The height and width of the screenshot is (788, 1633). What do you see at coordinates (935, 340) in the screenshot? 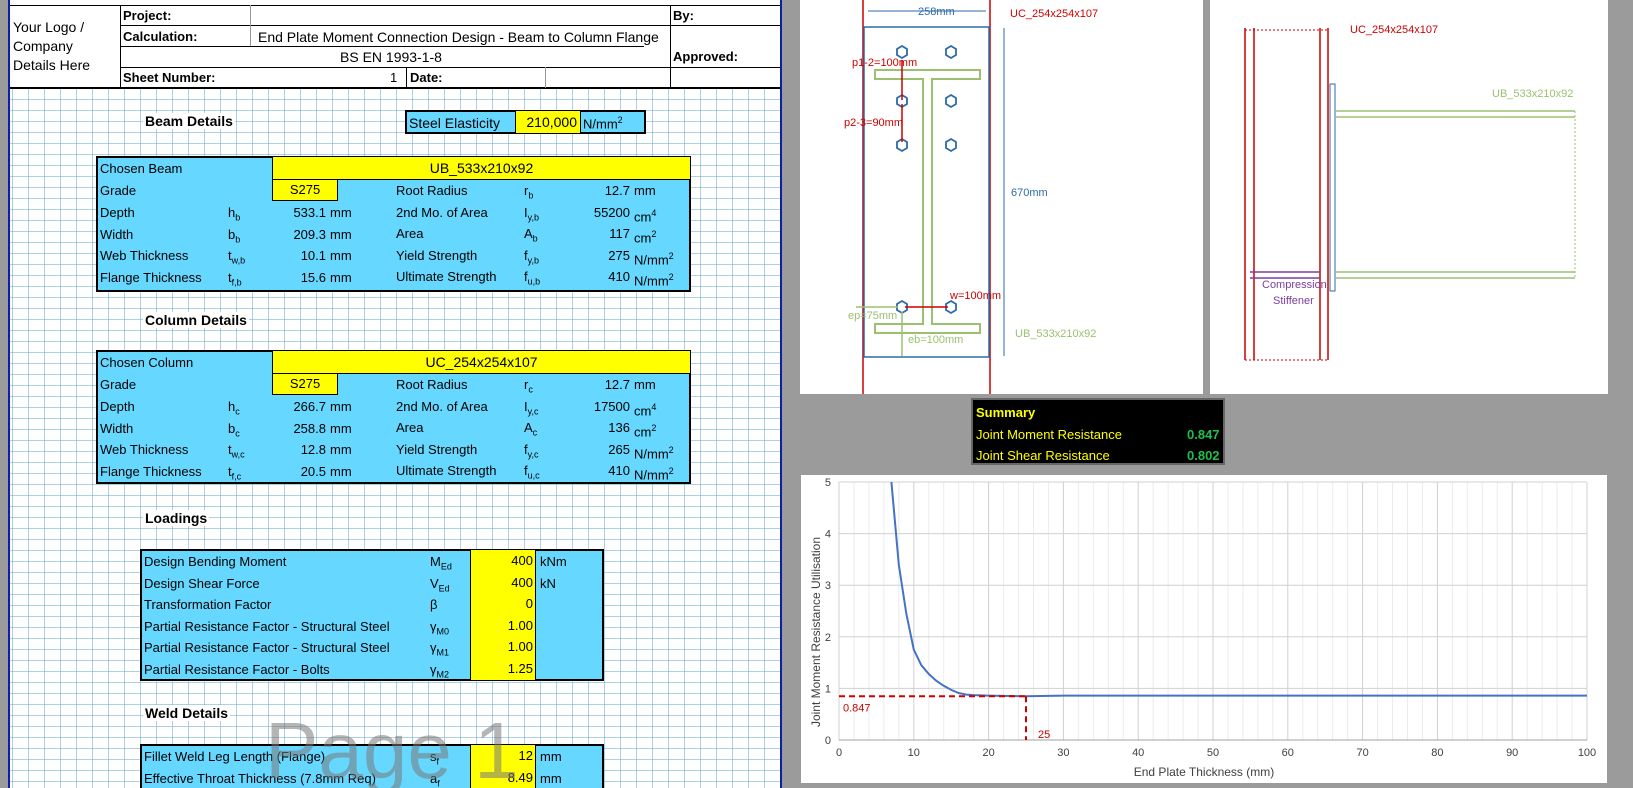
I see `eb-label: eb=100mm` at bounding box center [935, 340].